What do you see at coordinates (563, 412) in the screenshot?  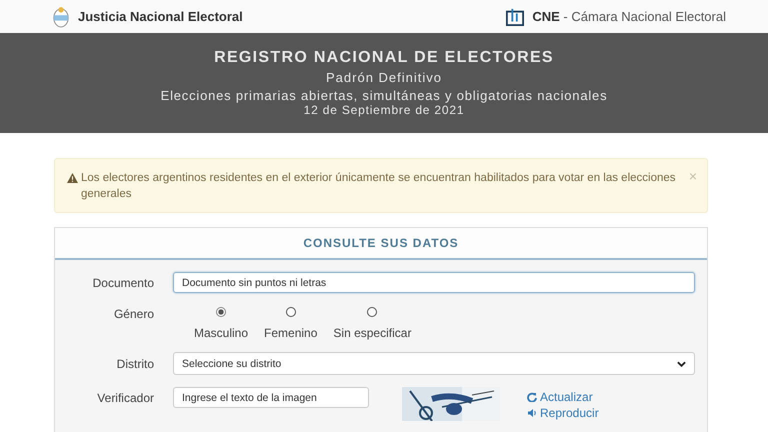 I see `captcha-link: Reproducir` at bounding box center [563, 412].